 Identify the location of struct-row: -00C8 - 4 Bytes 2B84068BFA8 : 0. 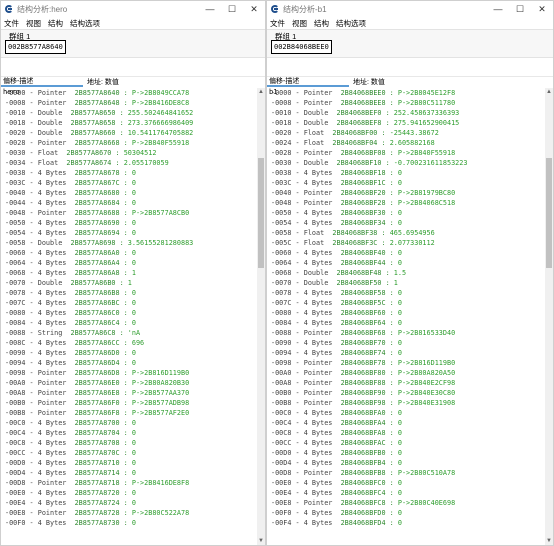
(406, 433).